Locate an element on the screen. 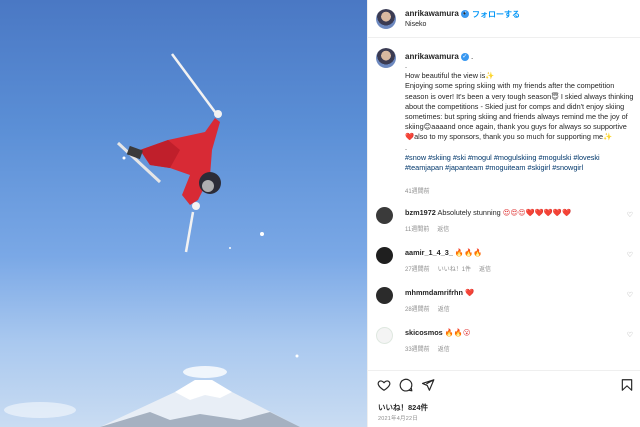 Image resolution: width=640 pixels, height=427 pixels. share-icon is located at coordinates (428, 385).